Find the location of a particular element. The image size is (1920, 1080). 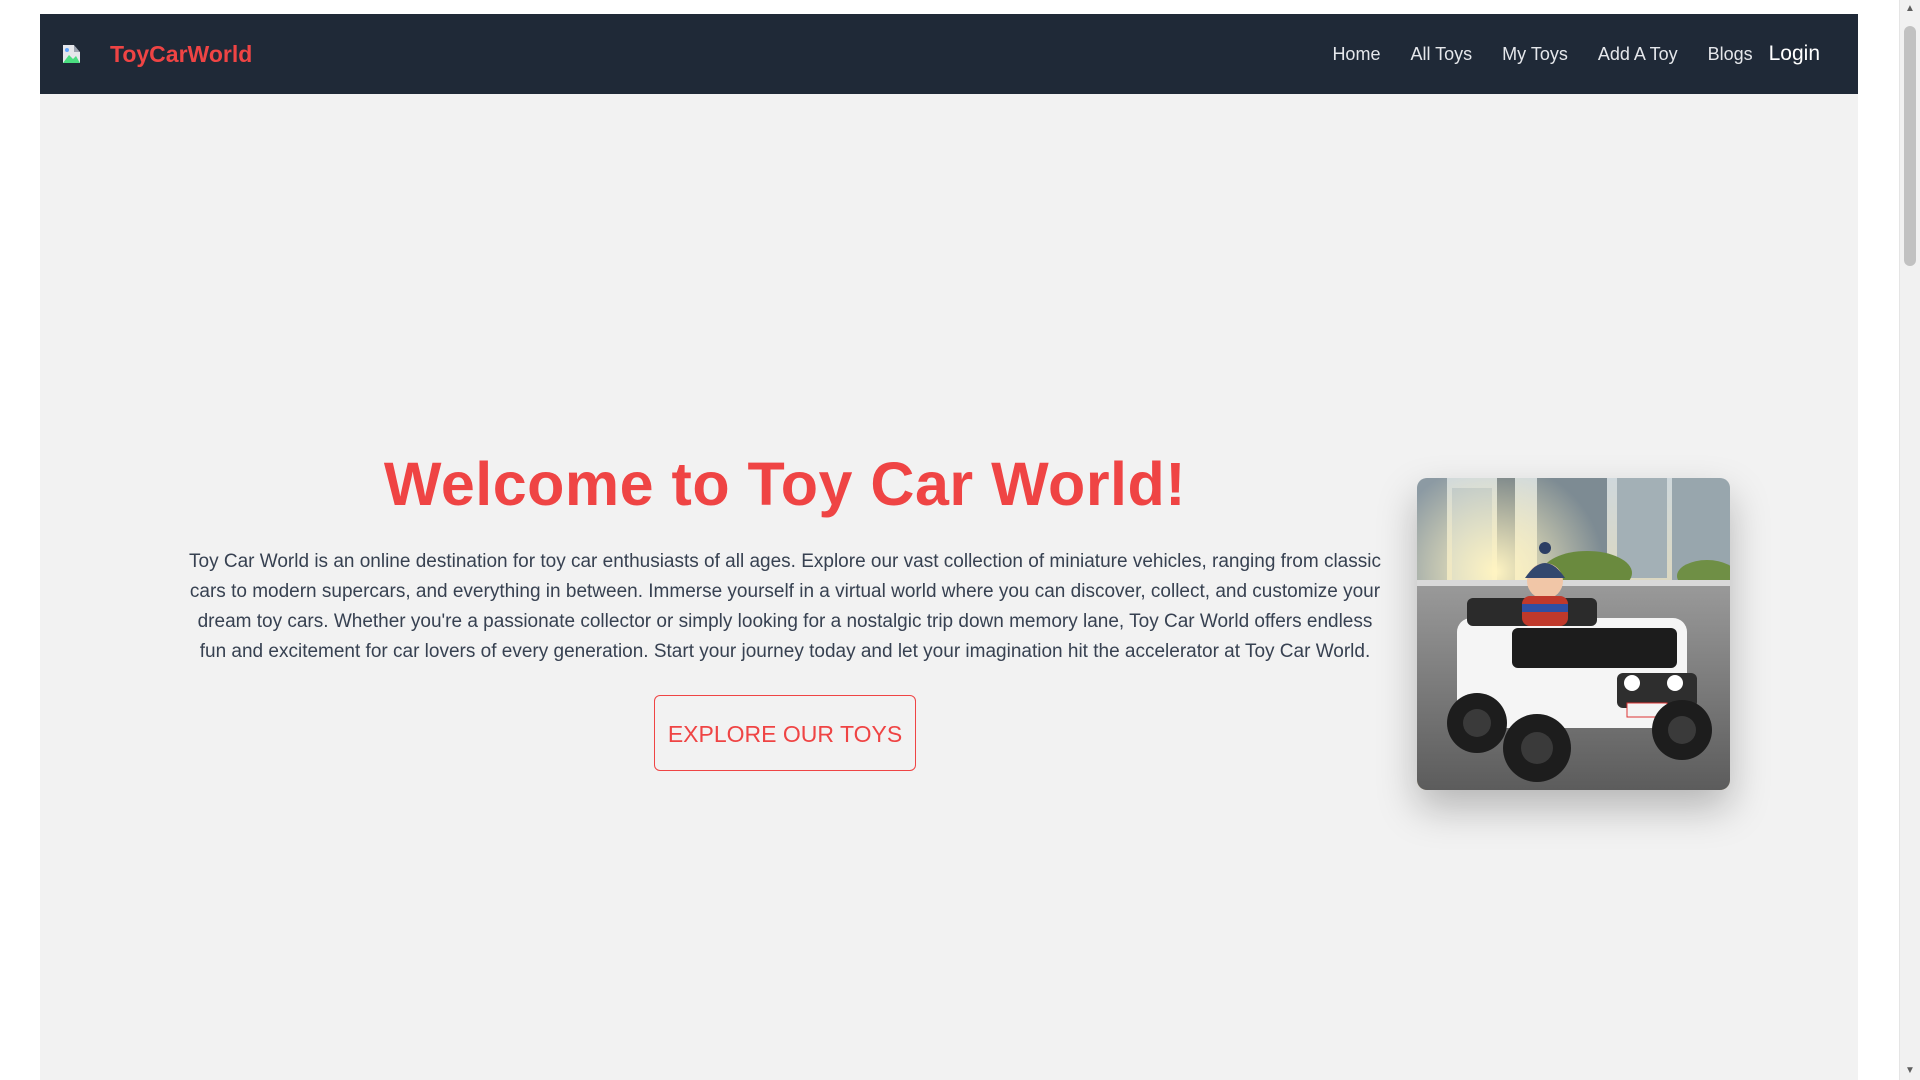

brand-name: ToyCarWorld is located at coordinates (181, 53).